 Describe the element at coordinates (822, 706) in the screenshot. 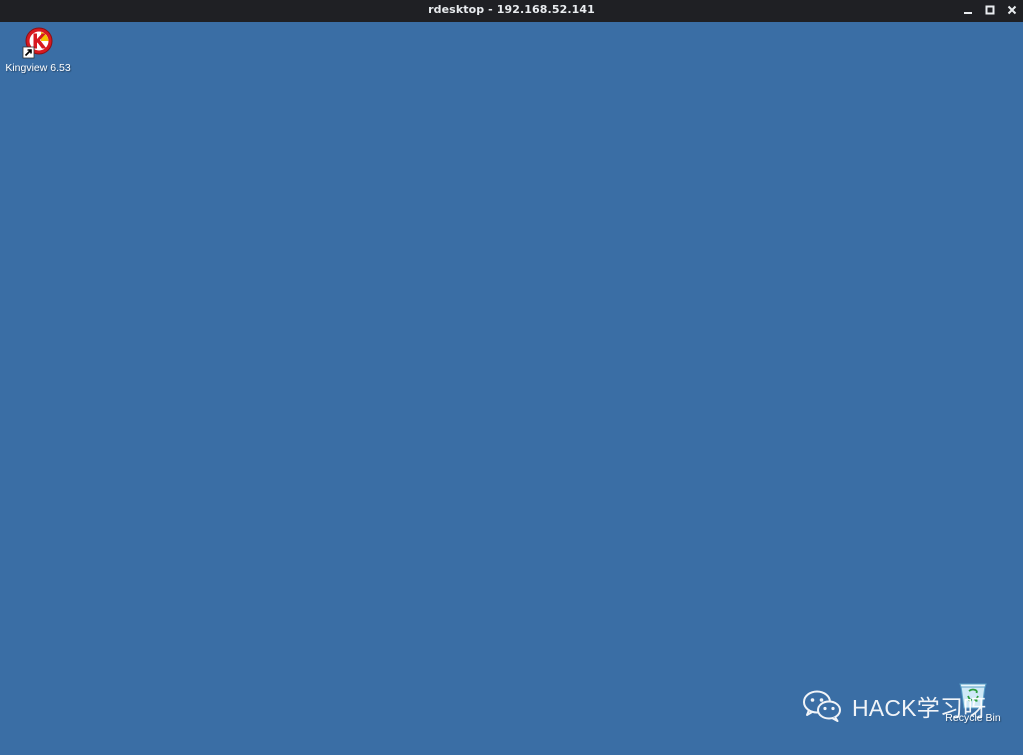

I see `wechat-icon` at that location.